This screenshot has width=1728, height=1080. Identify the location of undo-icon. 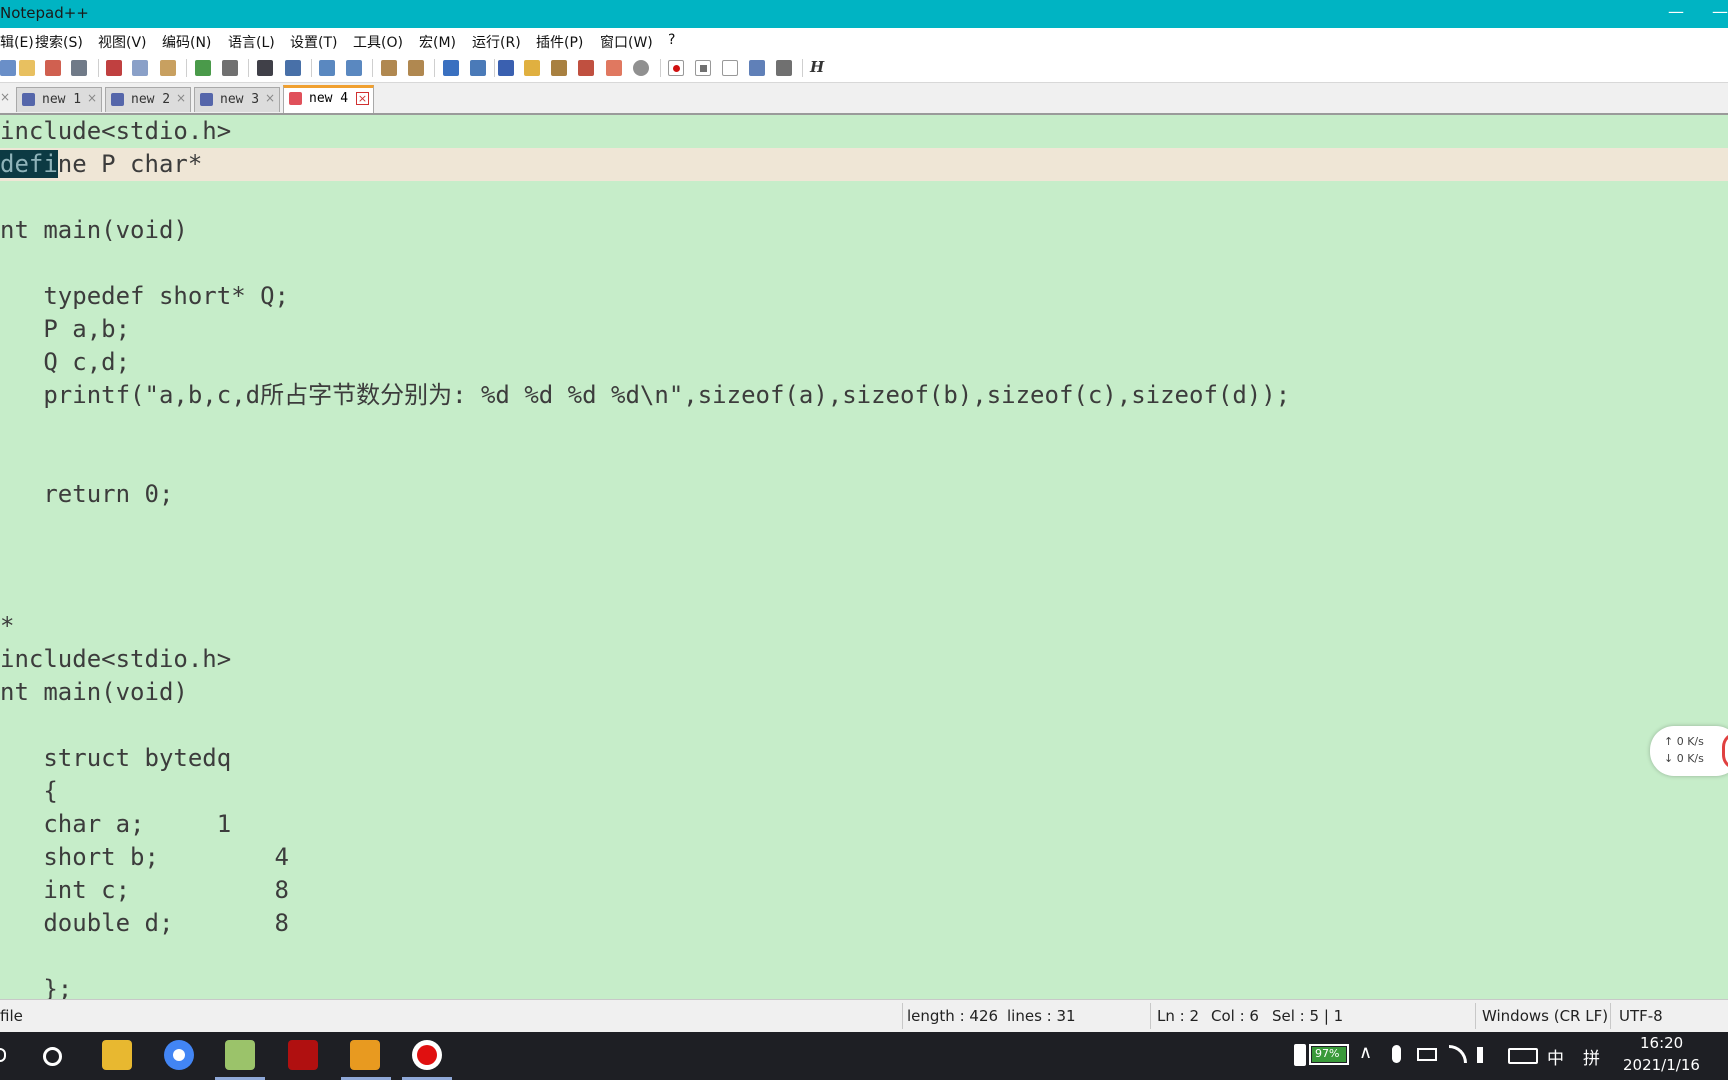
(203, 68).